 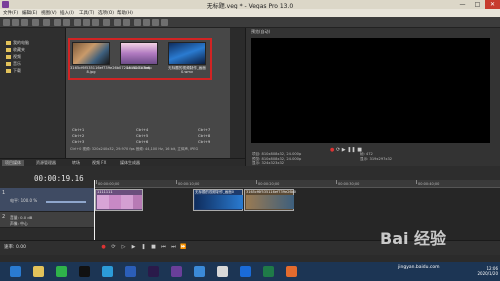 What do you see at coordinates (6, 22) in the screenshot?
I see `new-icon` at bounding box center [6, 22].